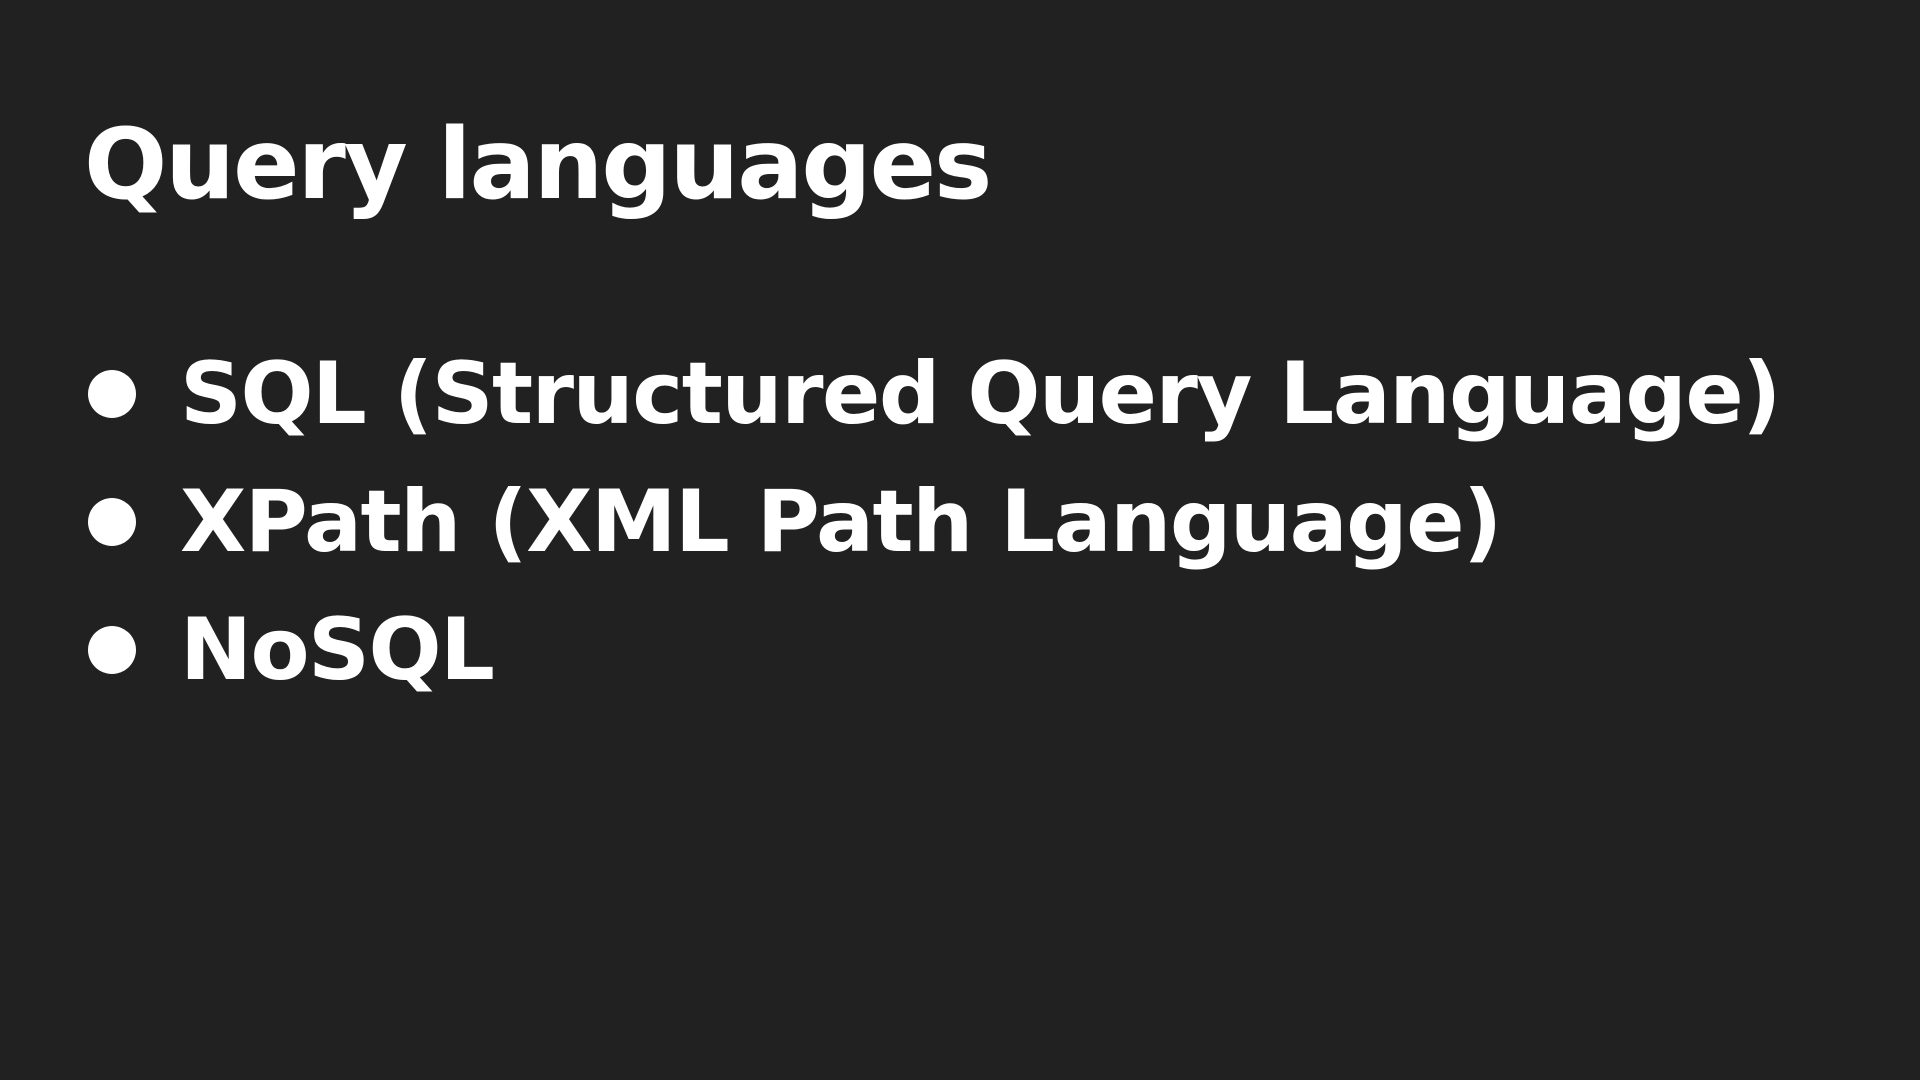  I want to click on bullet-text: NoSQL, so click(337, 650).